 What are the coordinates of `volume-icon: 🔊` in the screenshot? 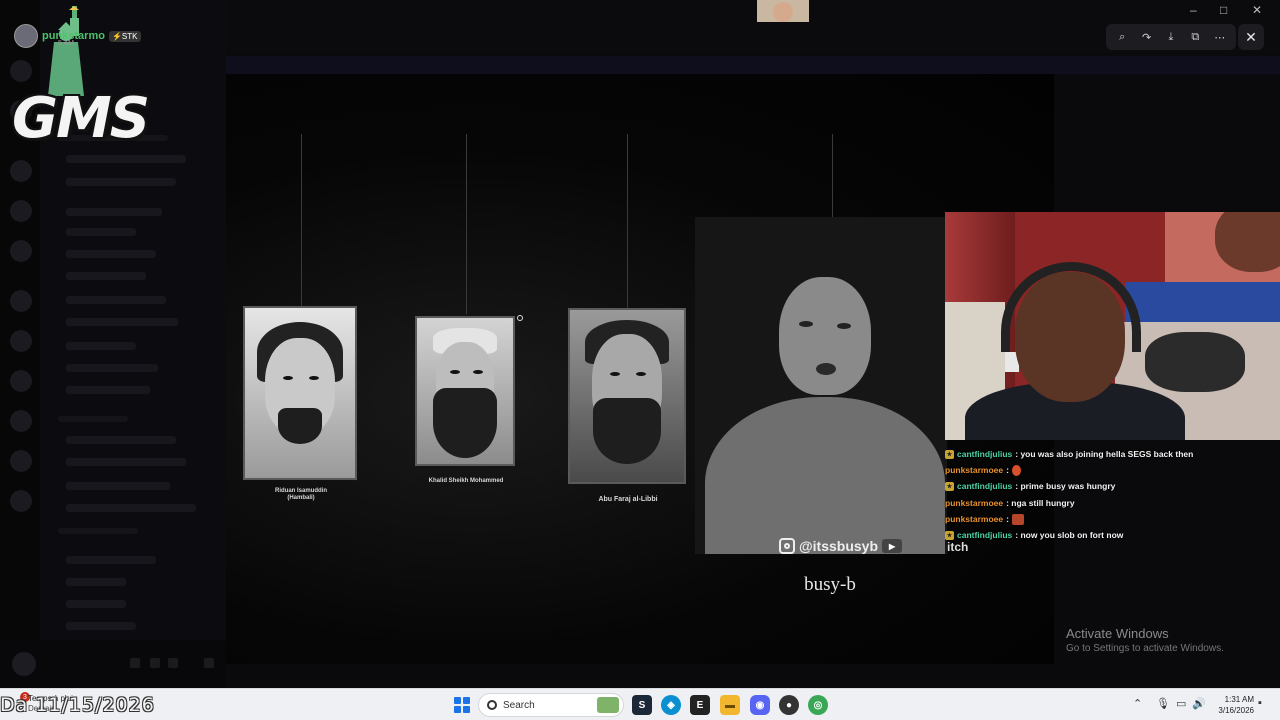 It's located at (1199, 703).